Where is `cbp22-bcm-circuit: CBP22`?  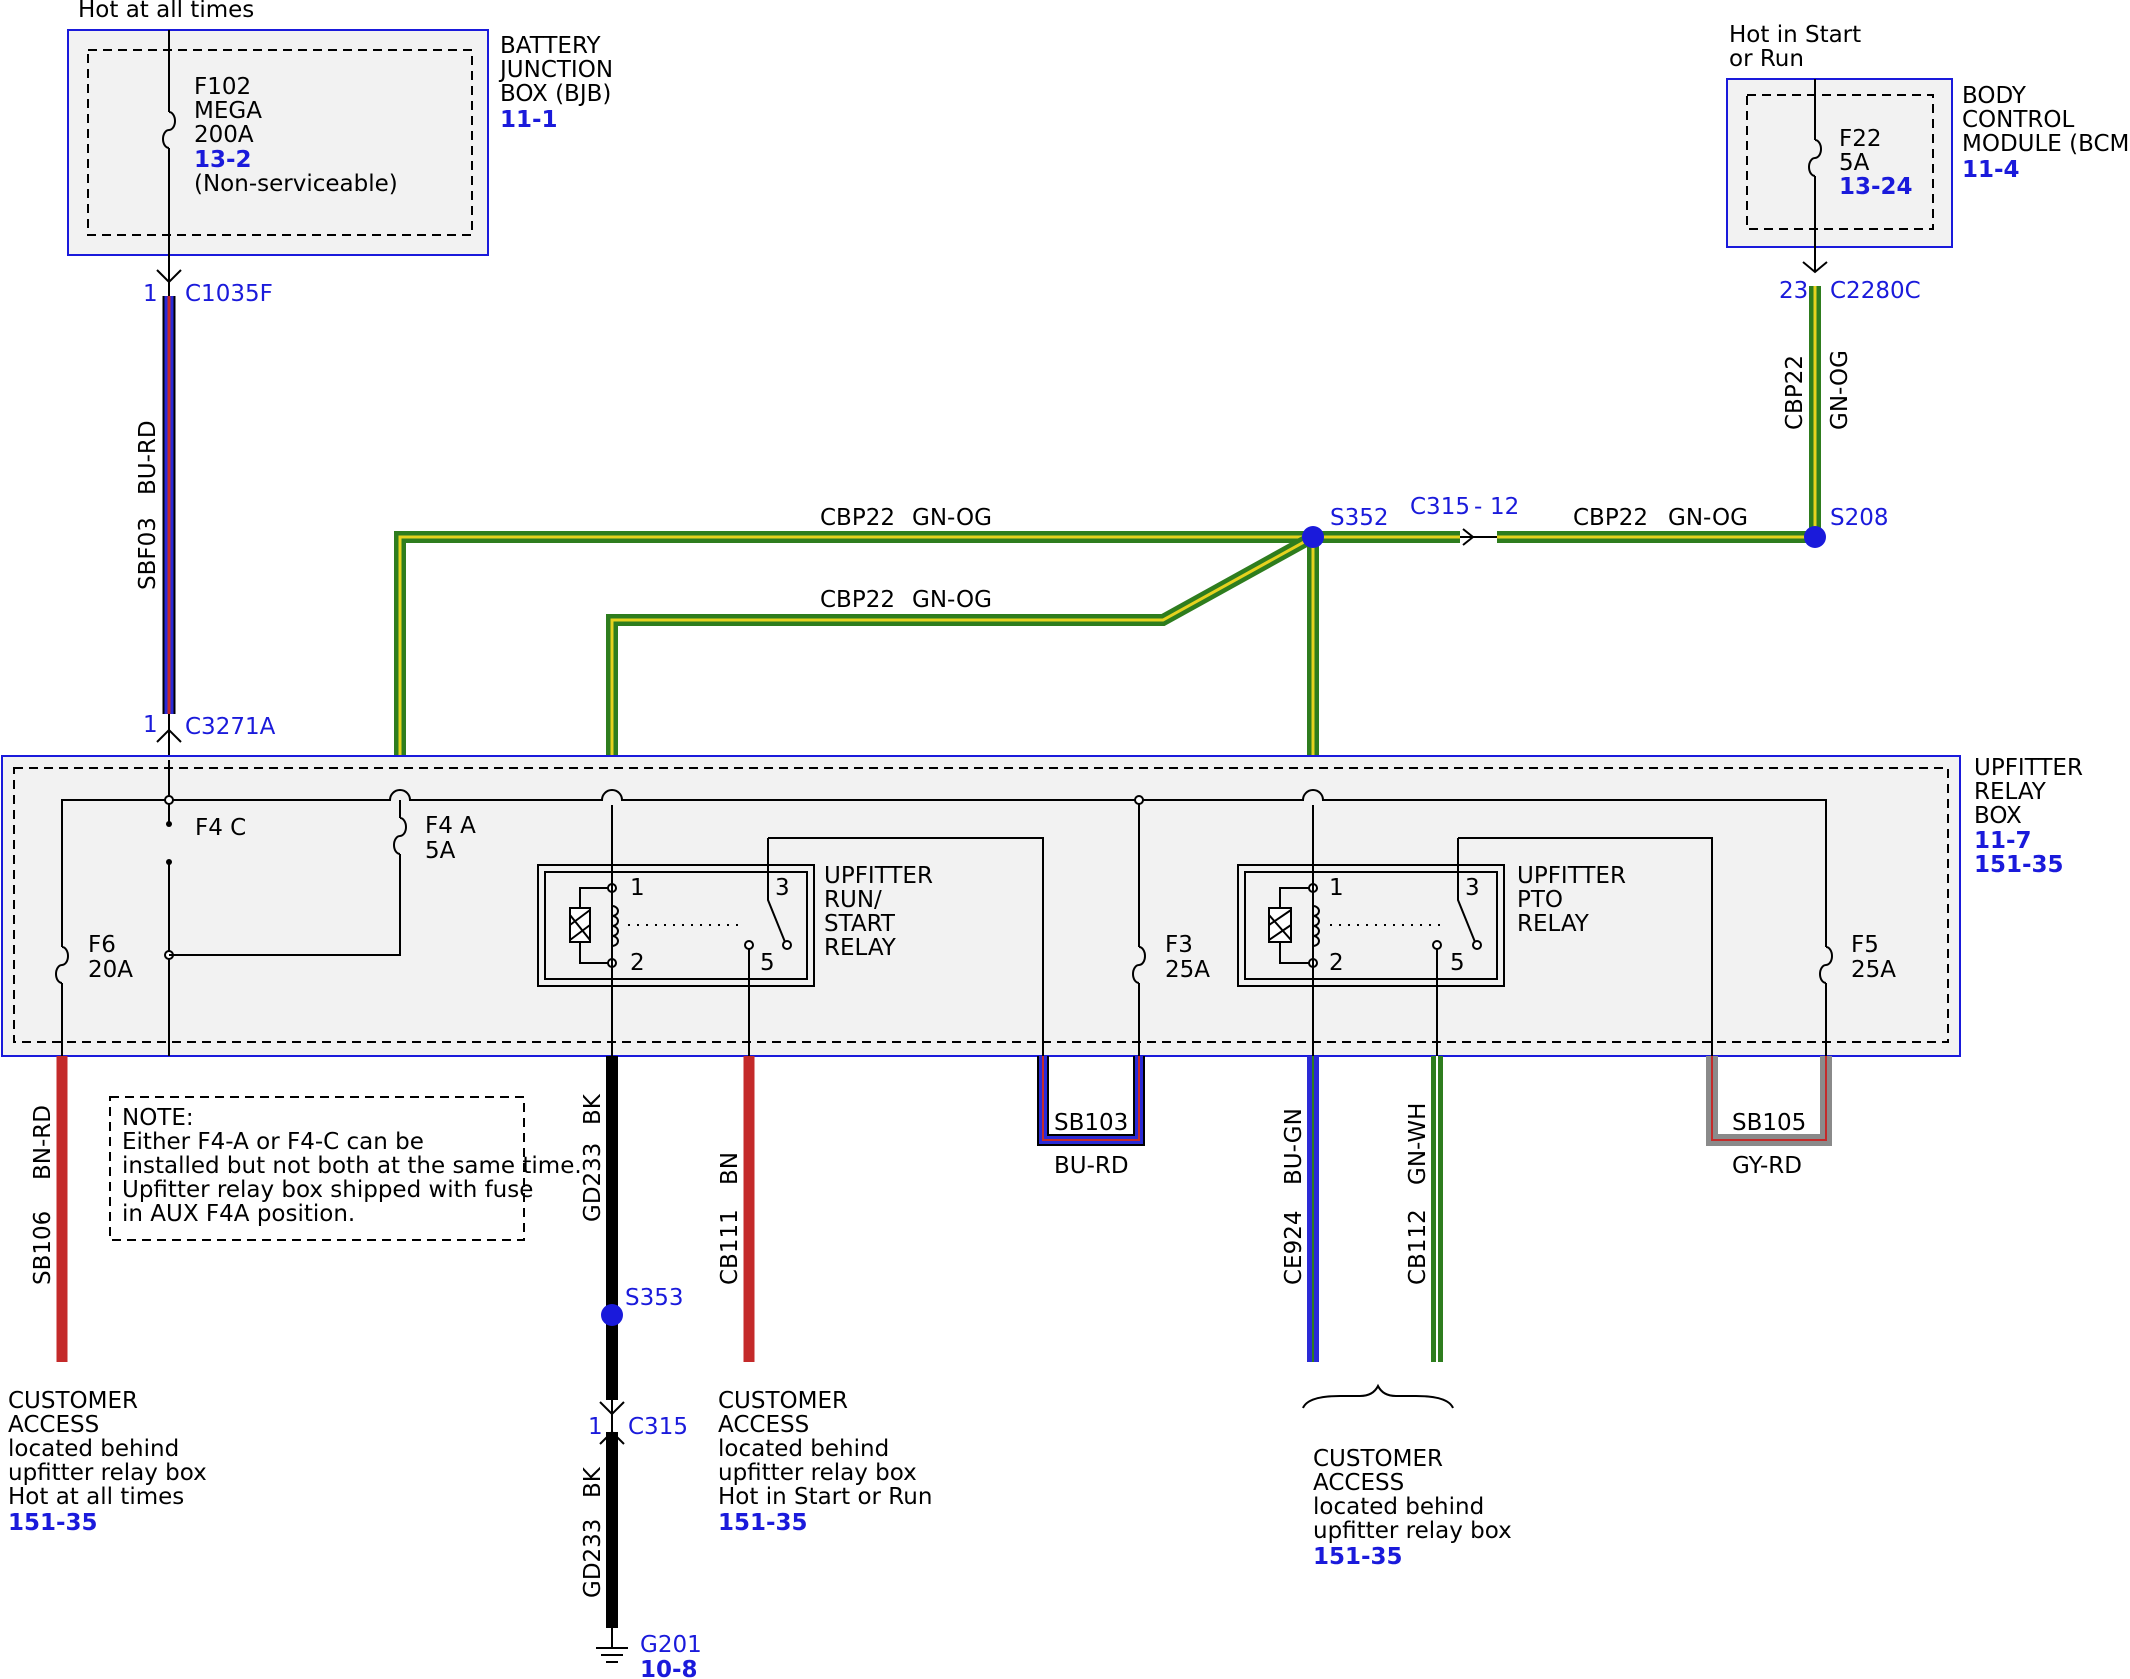 cbp22-bcm-circuit: CBP22 is located at coordinates (1795, 392).